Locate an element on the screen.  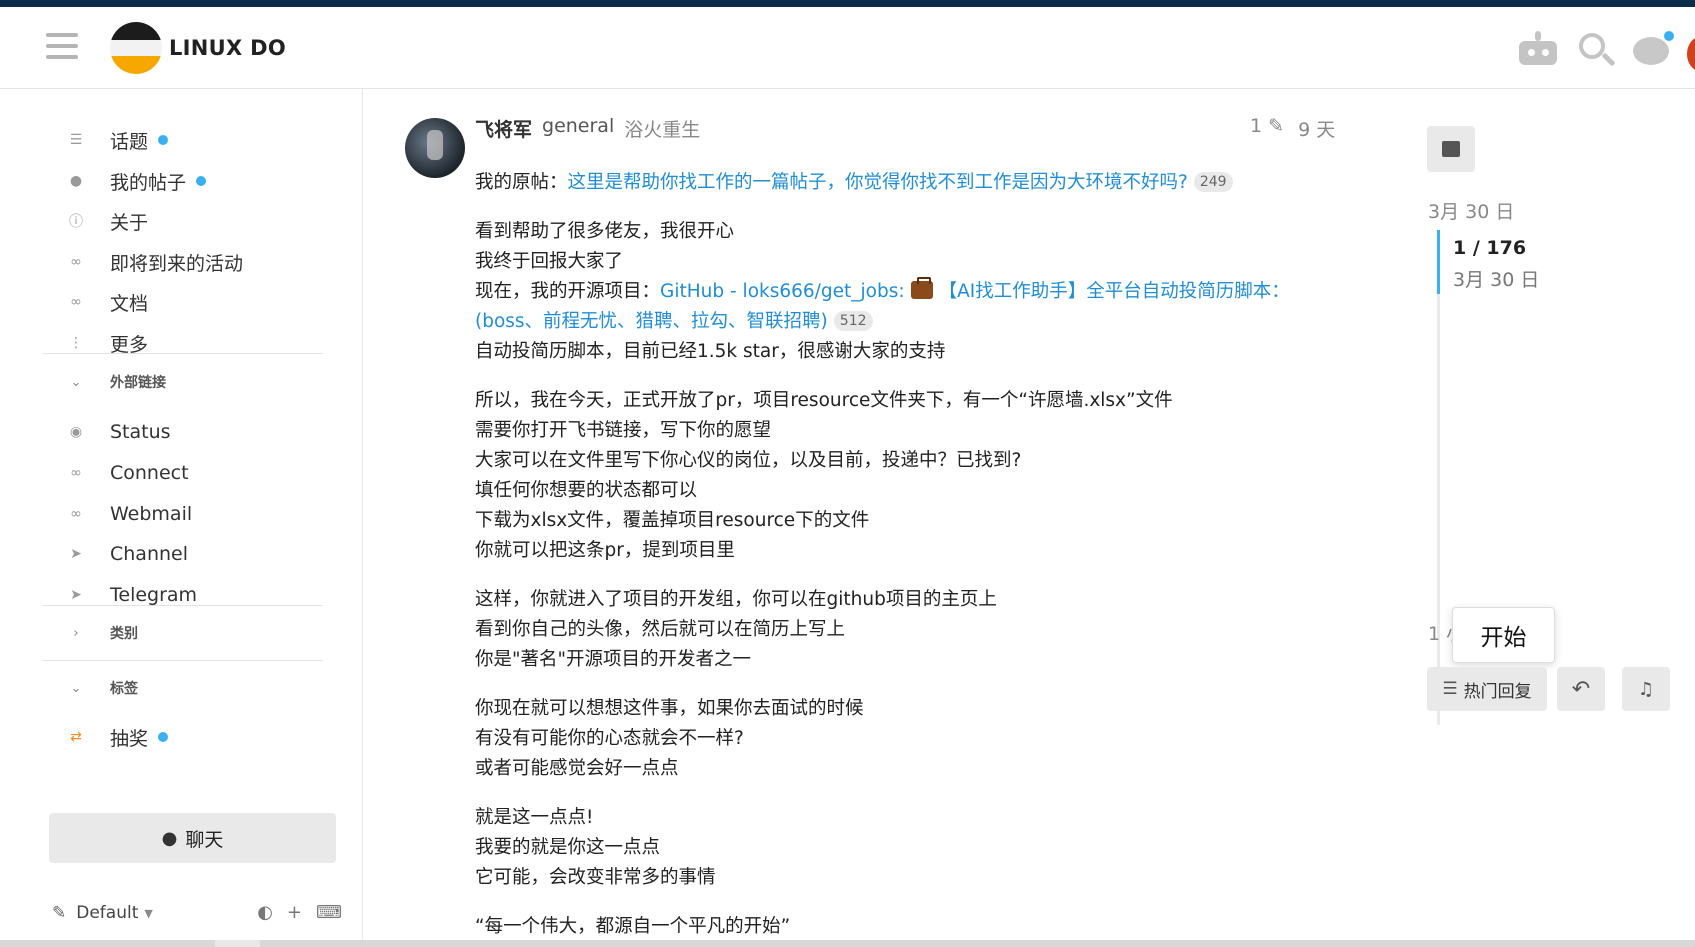
sidebar-item-connect: ∞ Connect is located at coordinates (127, 473).